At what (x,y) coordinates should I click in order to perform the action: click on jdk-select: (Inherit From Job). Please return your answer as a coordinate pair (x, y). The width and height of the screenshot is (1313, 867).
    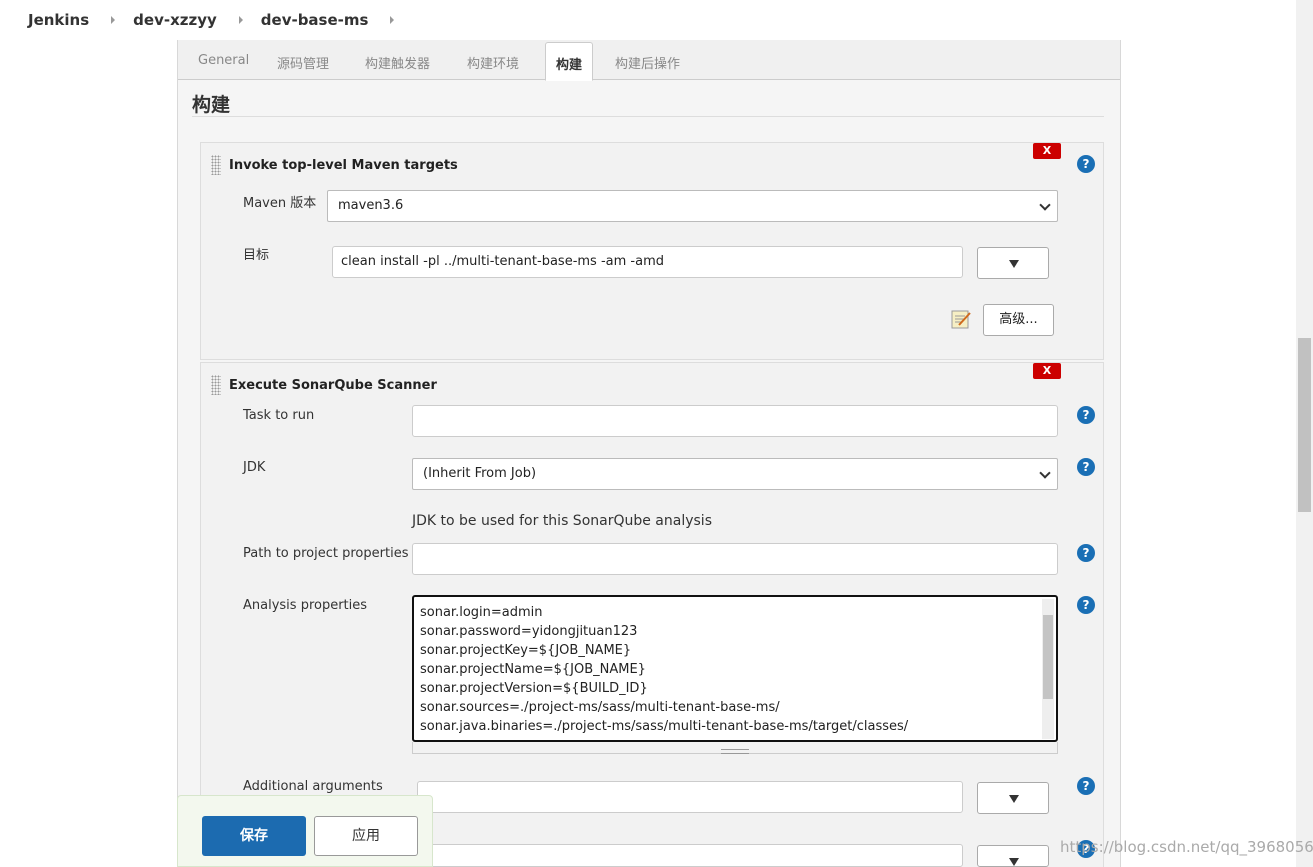
    Looking at the image, I should click on (735, 474).